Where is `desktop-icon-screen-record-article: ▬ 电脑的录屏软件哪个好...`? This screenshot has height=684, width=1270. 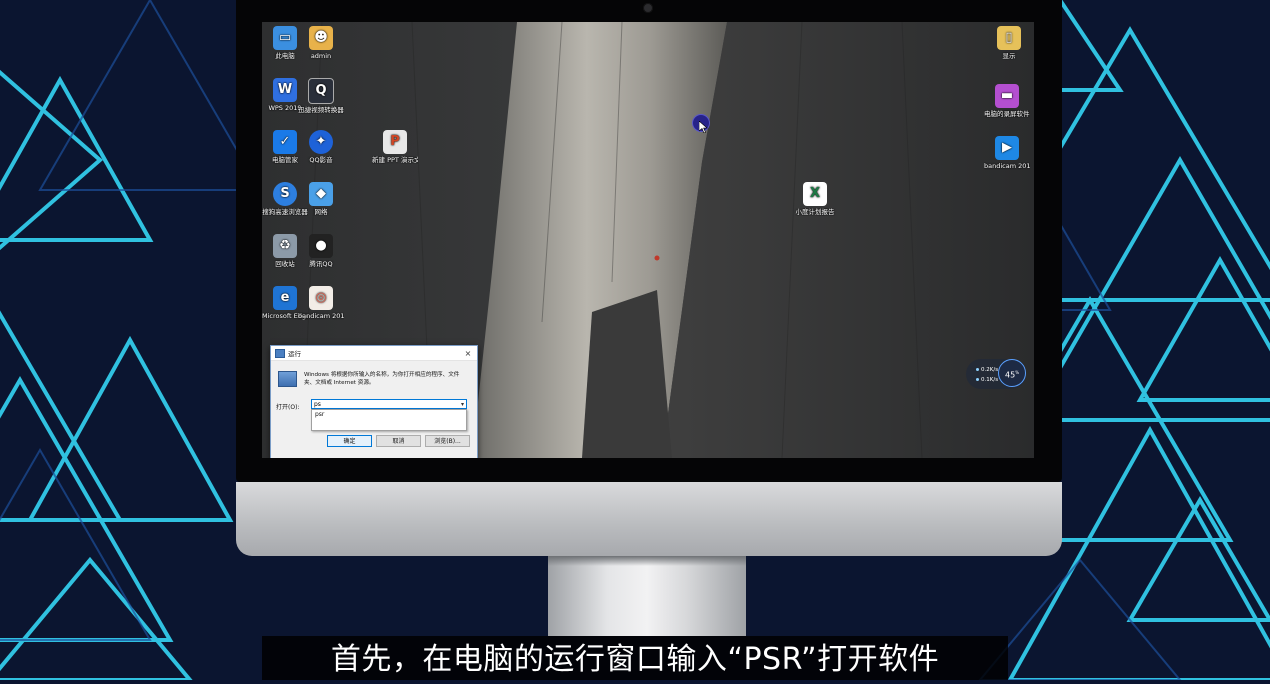 desktop-icon-screen-record-article: ▬ 电脑的录屏软件哪个好... is located at coordinates (1007, 101).